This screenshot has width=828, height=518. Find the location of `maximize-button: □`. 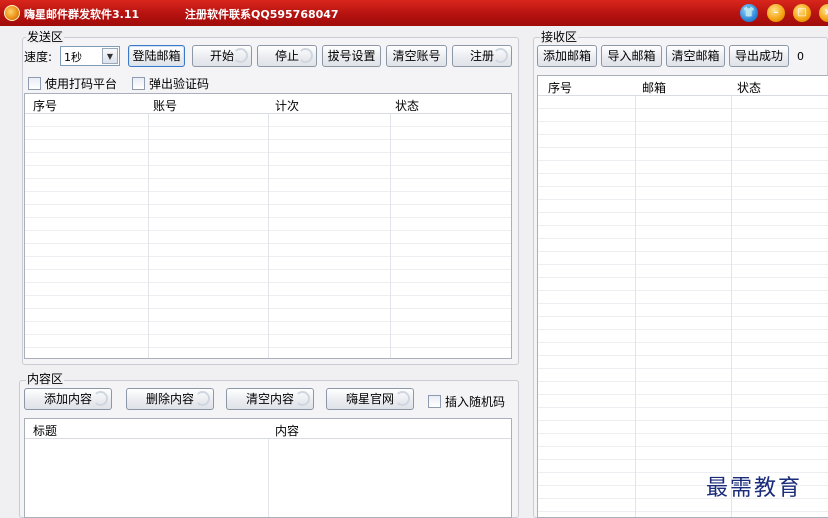

maximize-button: □ is located at coordinates (802, 13).